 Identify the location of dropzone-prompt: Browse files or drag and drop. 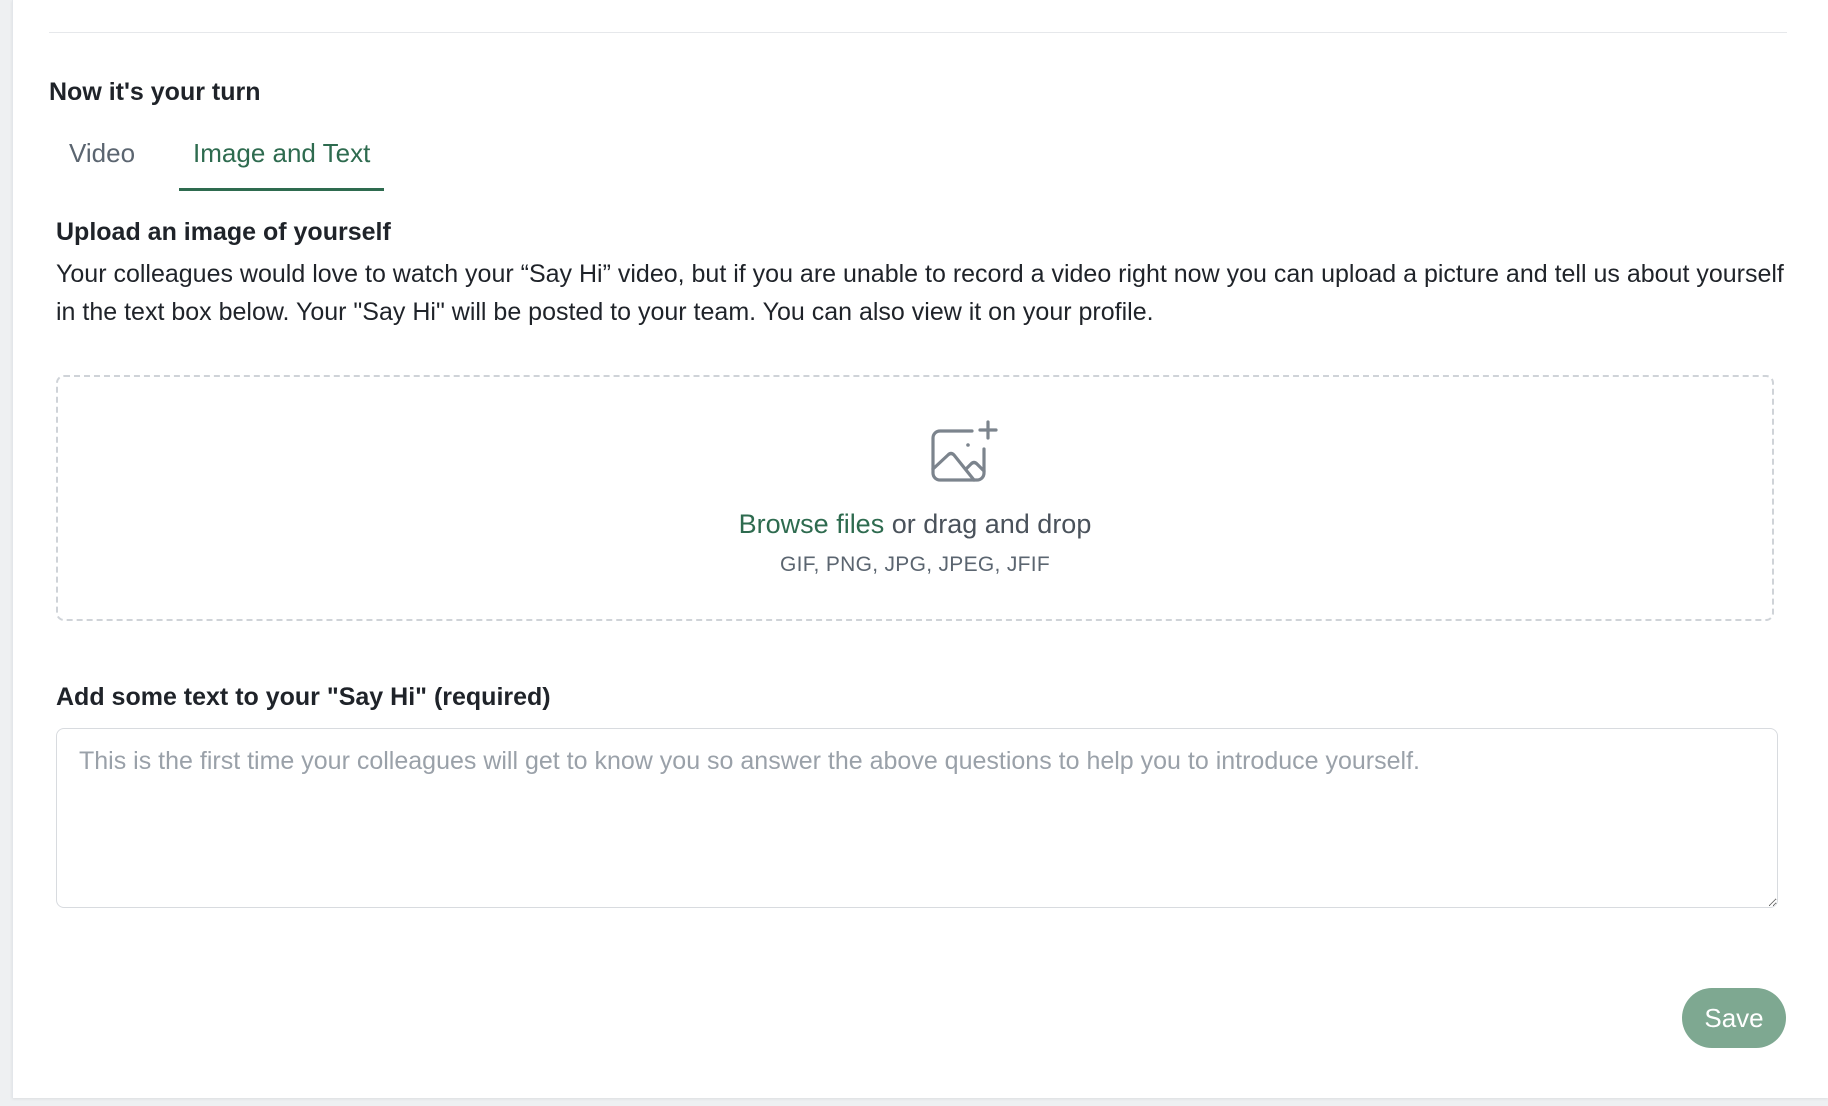
(915, 524).